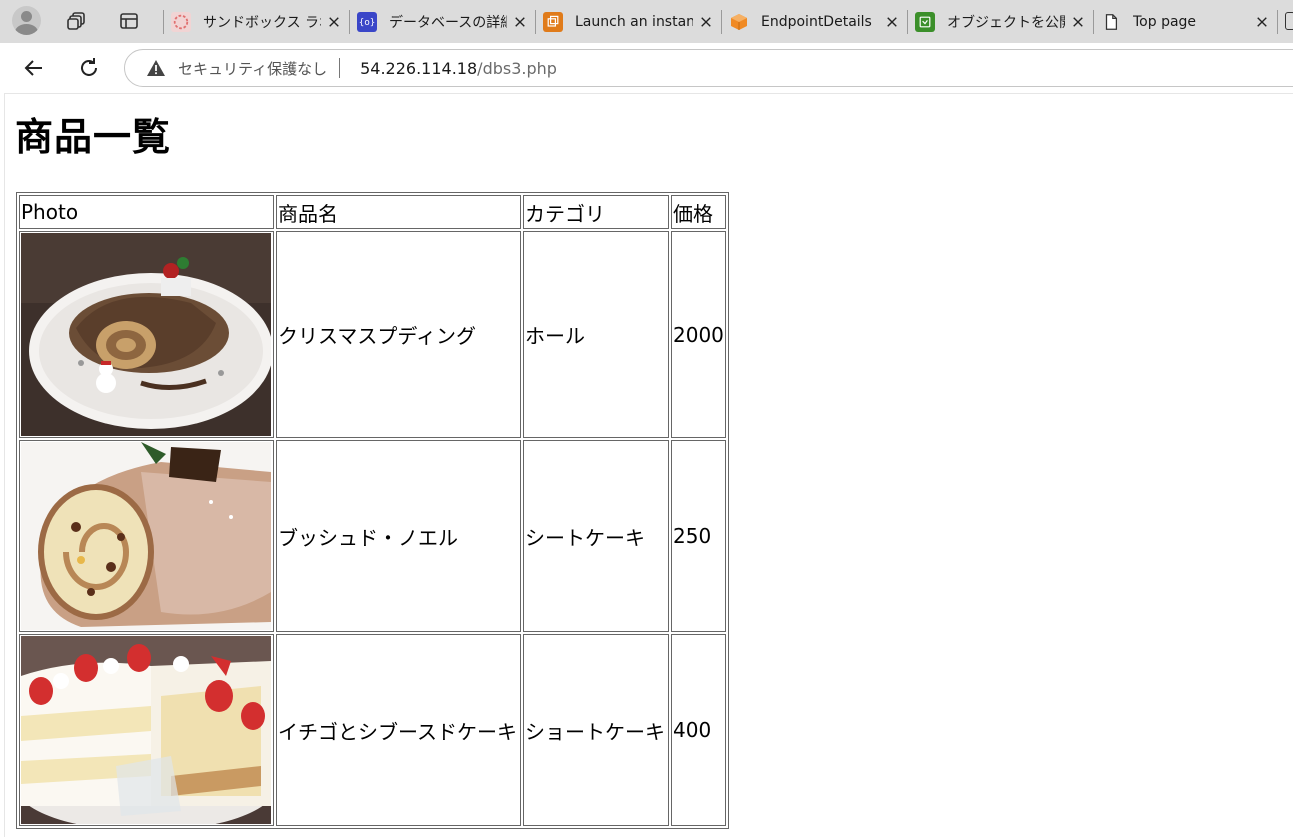 The width and height of the screenshot is (1293, 837). I want to click on browser-toolbar: セキュリティ保護なし 54.226.114.18/dbs3.php, so click(646, 68).